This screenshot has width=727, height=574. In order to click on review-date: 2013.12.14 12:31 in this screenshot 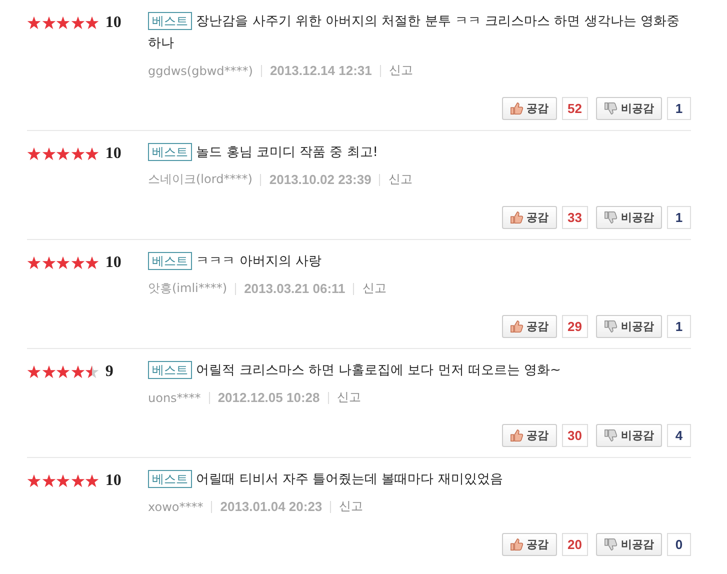, I will do `click(321, 70)`.